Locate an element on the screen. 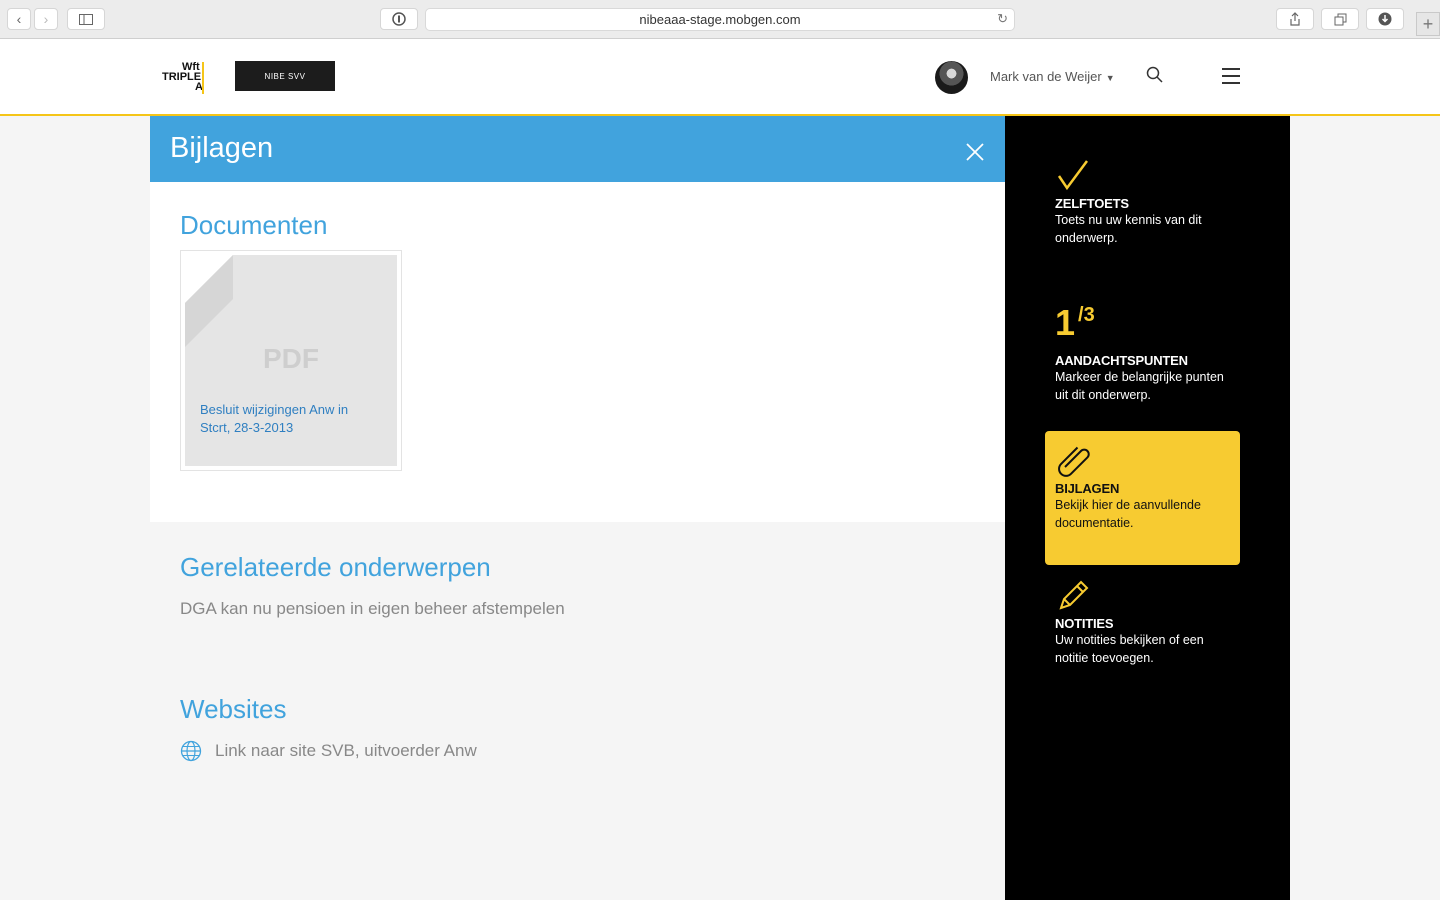 This screenshot has width=1440, height=900. pencil-icon is located at coordinates (1074, 595).